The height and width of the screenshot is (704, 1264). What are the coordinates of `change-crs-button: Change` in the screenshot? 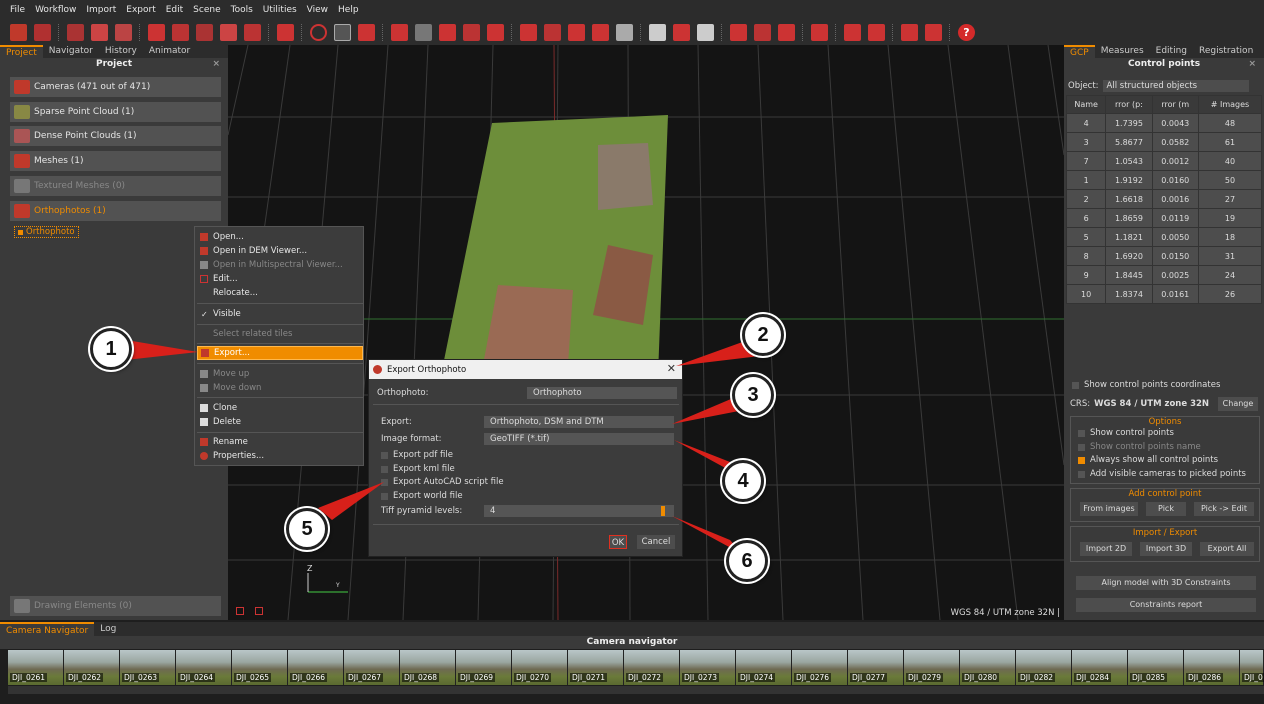 It's located at (1238, 404).